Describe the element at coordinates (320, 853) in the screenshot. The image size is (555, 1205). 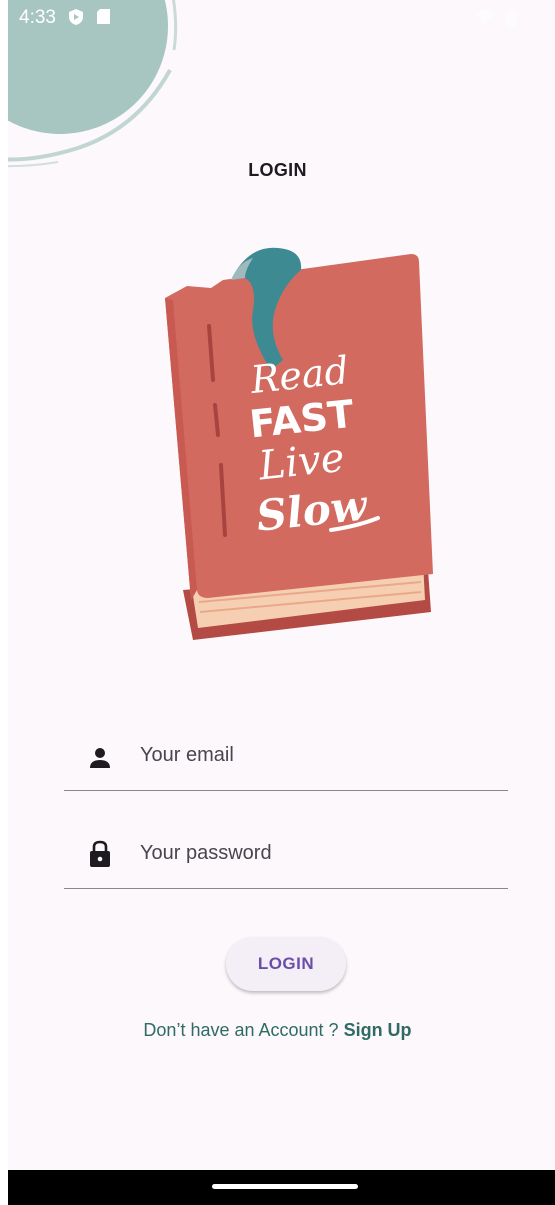
I see `password-input` at that location.